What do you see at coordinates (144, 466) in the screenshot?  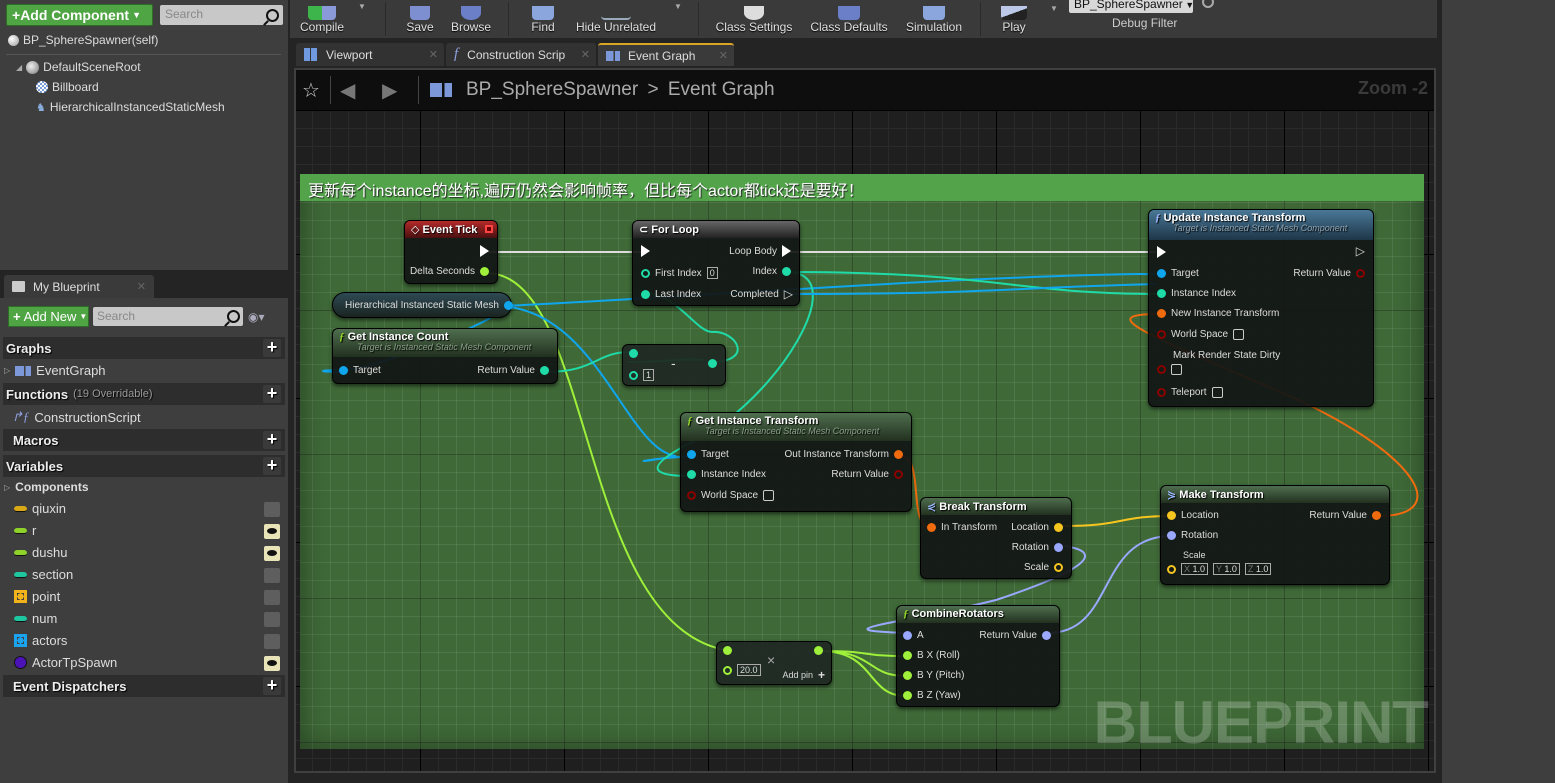 I see `section-variables: Variables +` at bounding box center [144, 466].